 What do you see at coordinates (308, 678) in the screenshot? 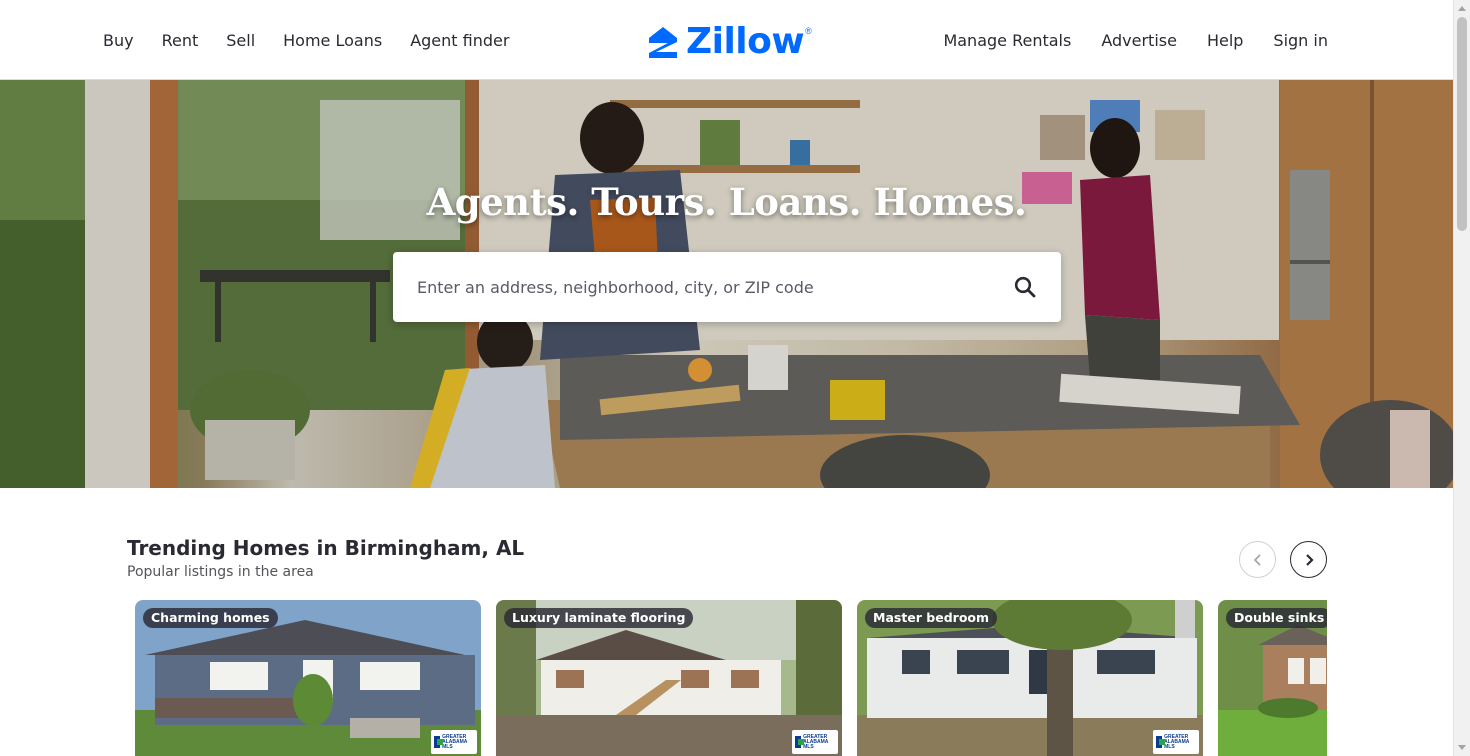
I see `listing-card: Charming homes GREATER ALABAMA MLS` at bounding box center [308, 678].